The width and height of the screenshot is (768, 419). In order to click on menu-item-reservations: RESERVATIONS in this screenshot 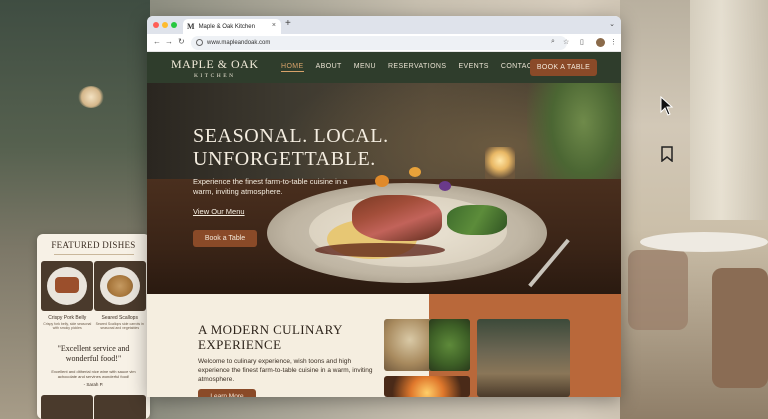, I will do `click(417, 67)`.